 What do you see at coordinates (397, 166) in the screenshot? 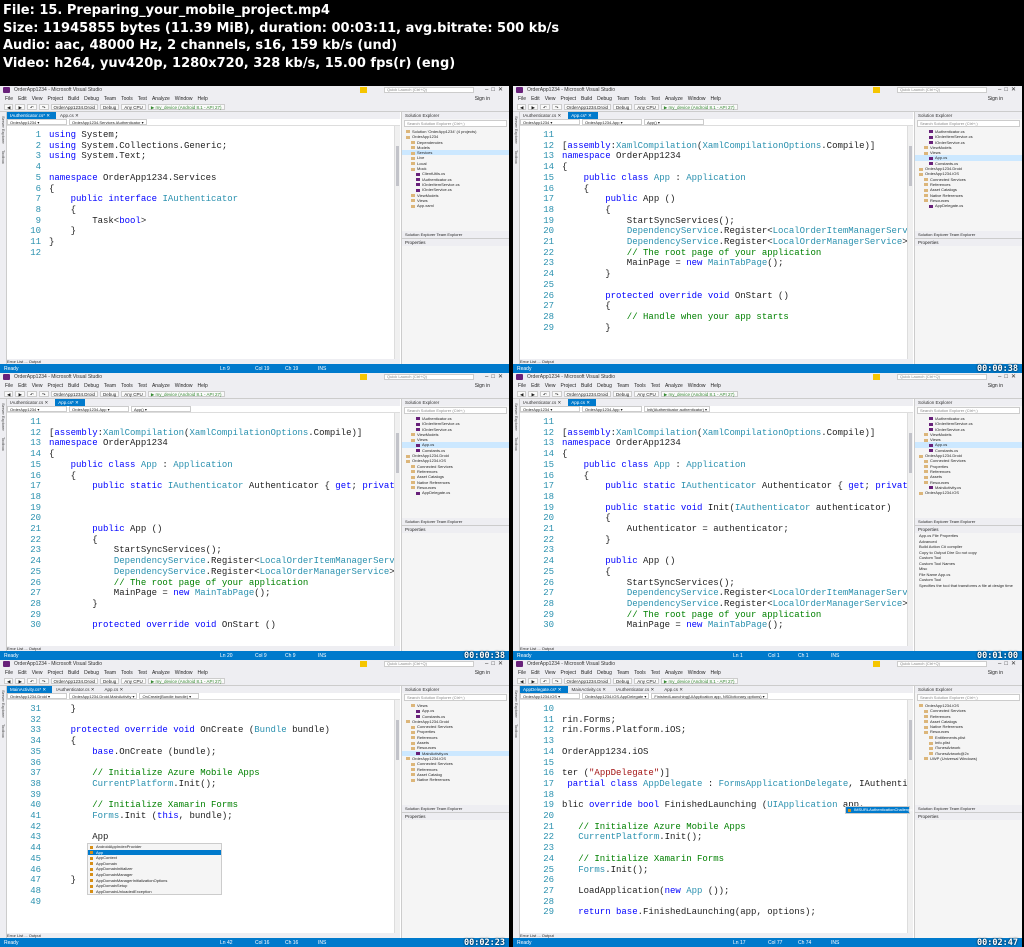
I see `scroll-thumb` at bounding box center [397, 166].